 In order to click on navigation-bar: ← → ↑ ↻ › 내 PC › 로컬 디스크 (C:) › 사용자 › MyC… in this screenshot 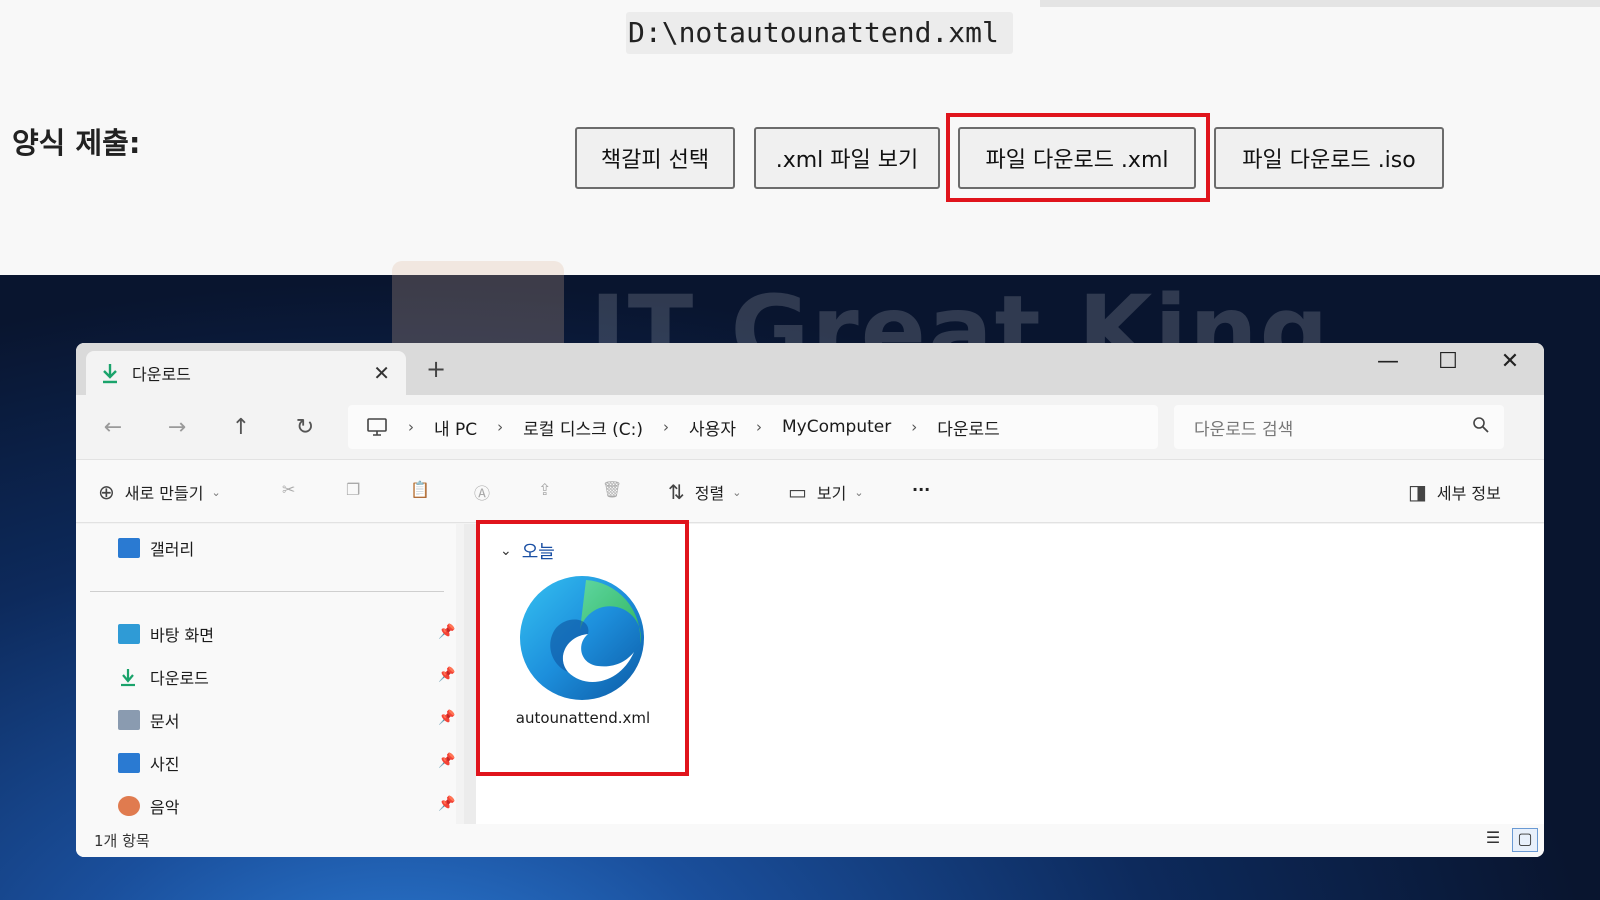, I will do `click(810, 427)`.